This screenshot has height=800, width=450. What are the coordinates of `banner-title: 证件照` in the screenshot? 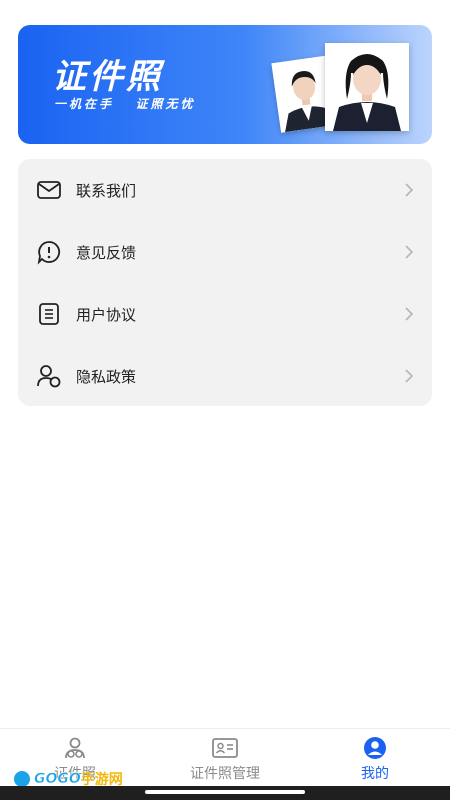 It's located at (107, 77).